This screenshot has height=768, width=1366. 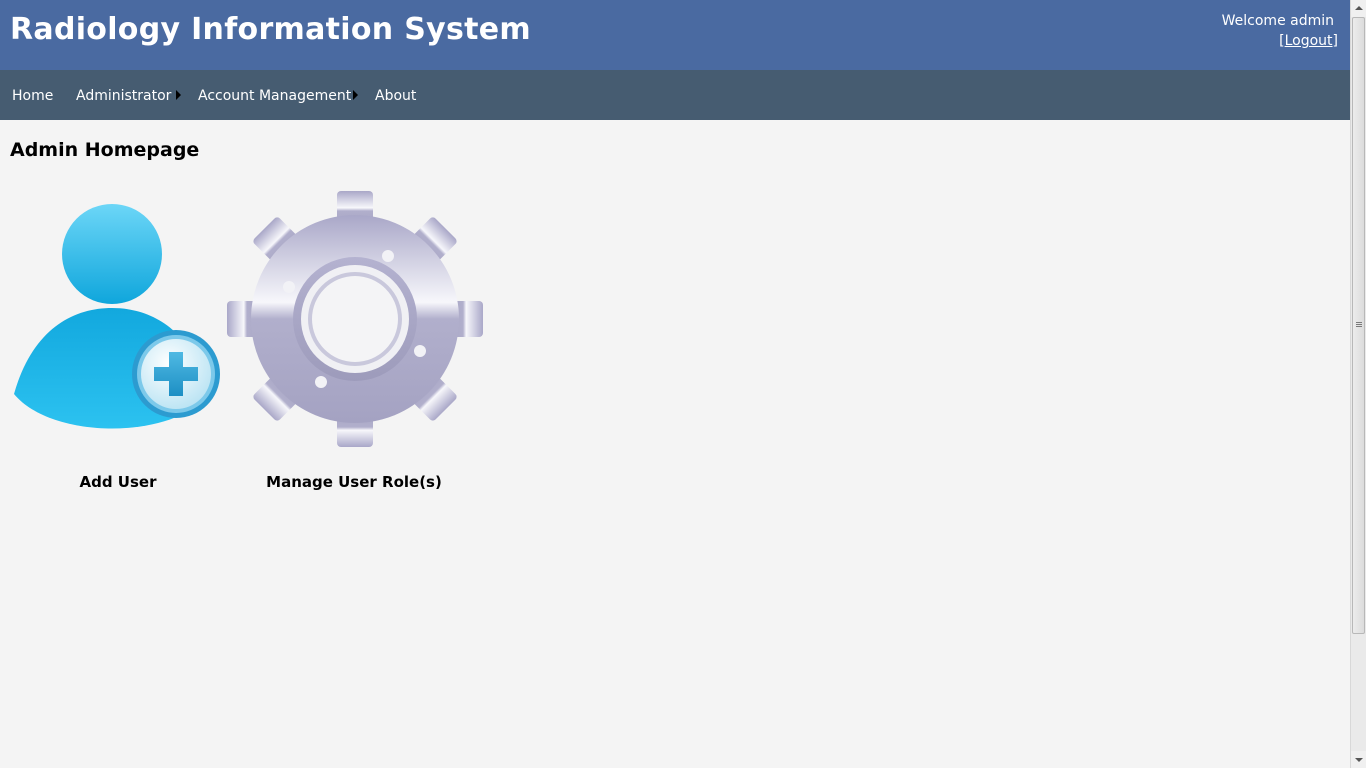 What do you see at coordinates (118, 482) in the screenshot?
I see `add-user-label: Add User` at bounding box center [118, 482].